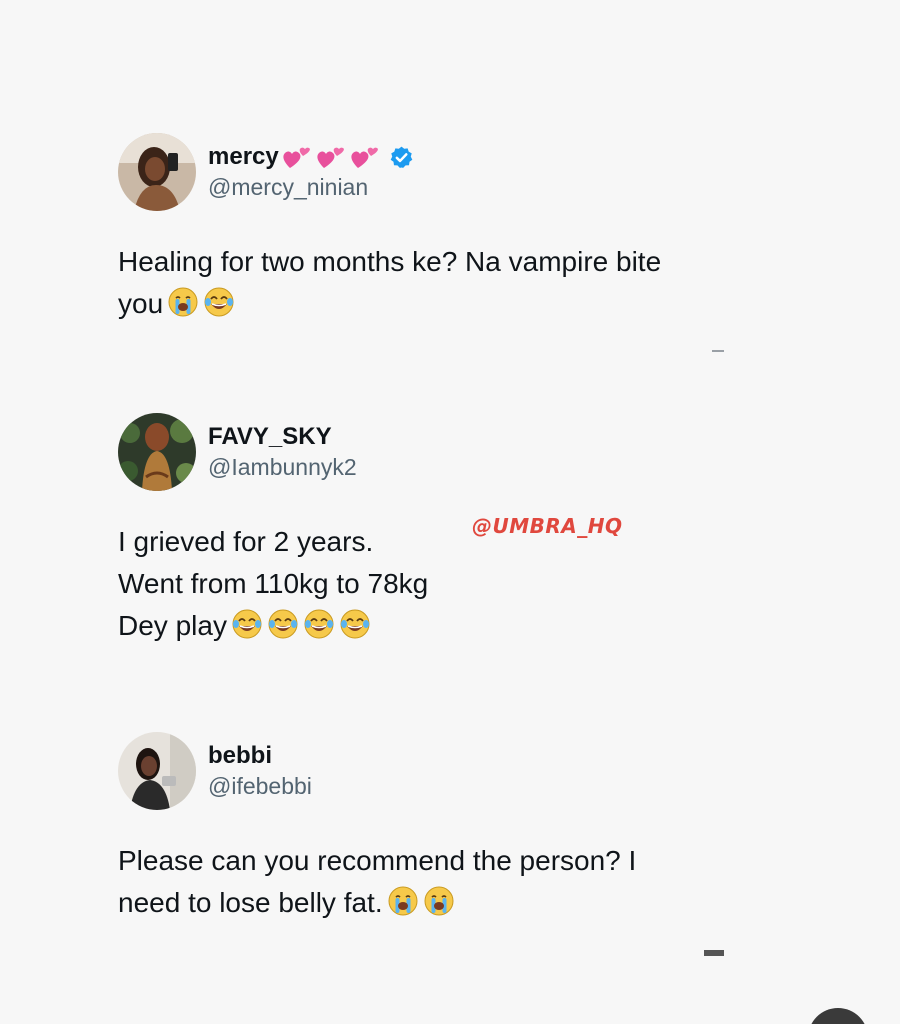 The height and width of the screenshot is (1024, 900). Describe the element at coordinates (401, 157) in the screenshot. I see `verified-badge-icon` at that location.